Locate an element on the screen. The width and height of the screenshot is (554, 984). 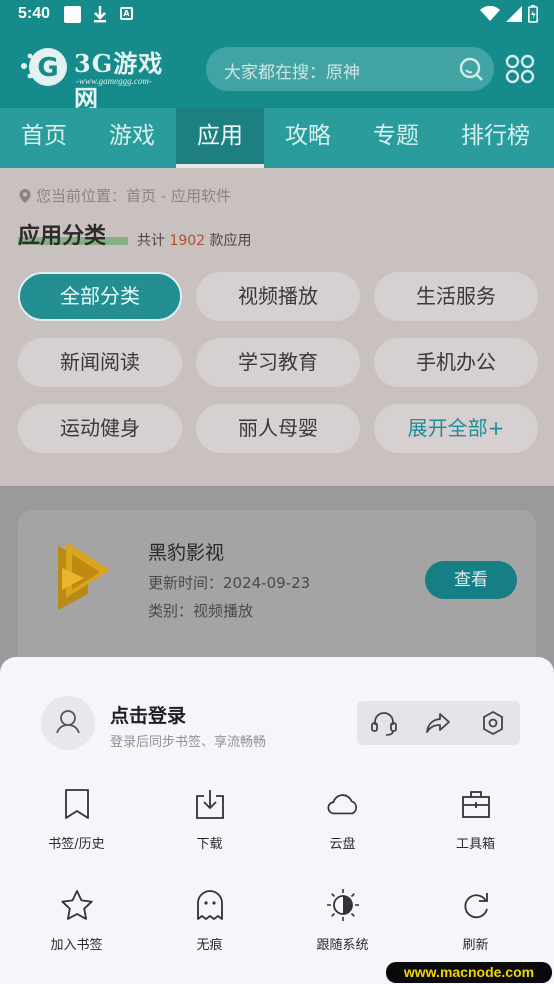
category-nav: 首页 游戏 应用 攻略 专题 排行榜 is located at coordinates (277, 138).